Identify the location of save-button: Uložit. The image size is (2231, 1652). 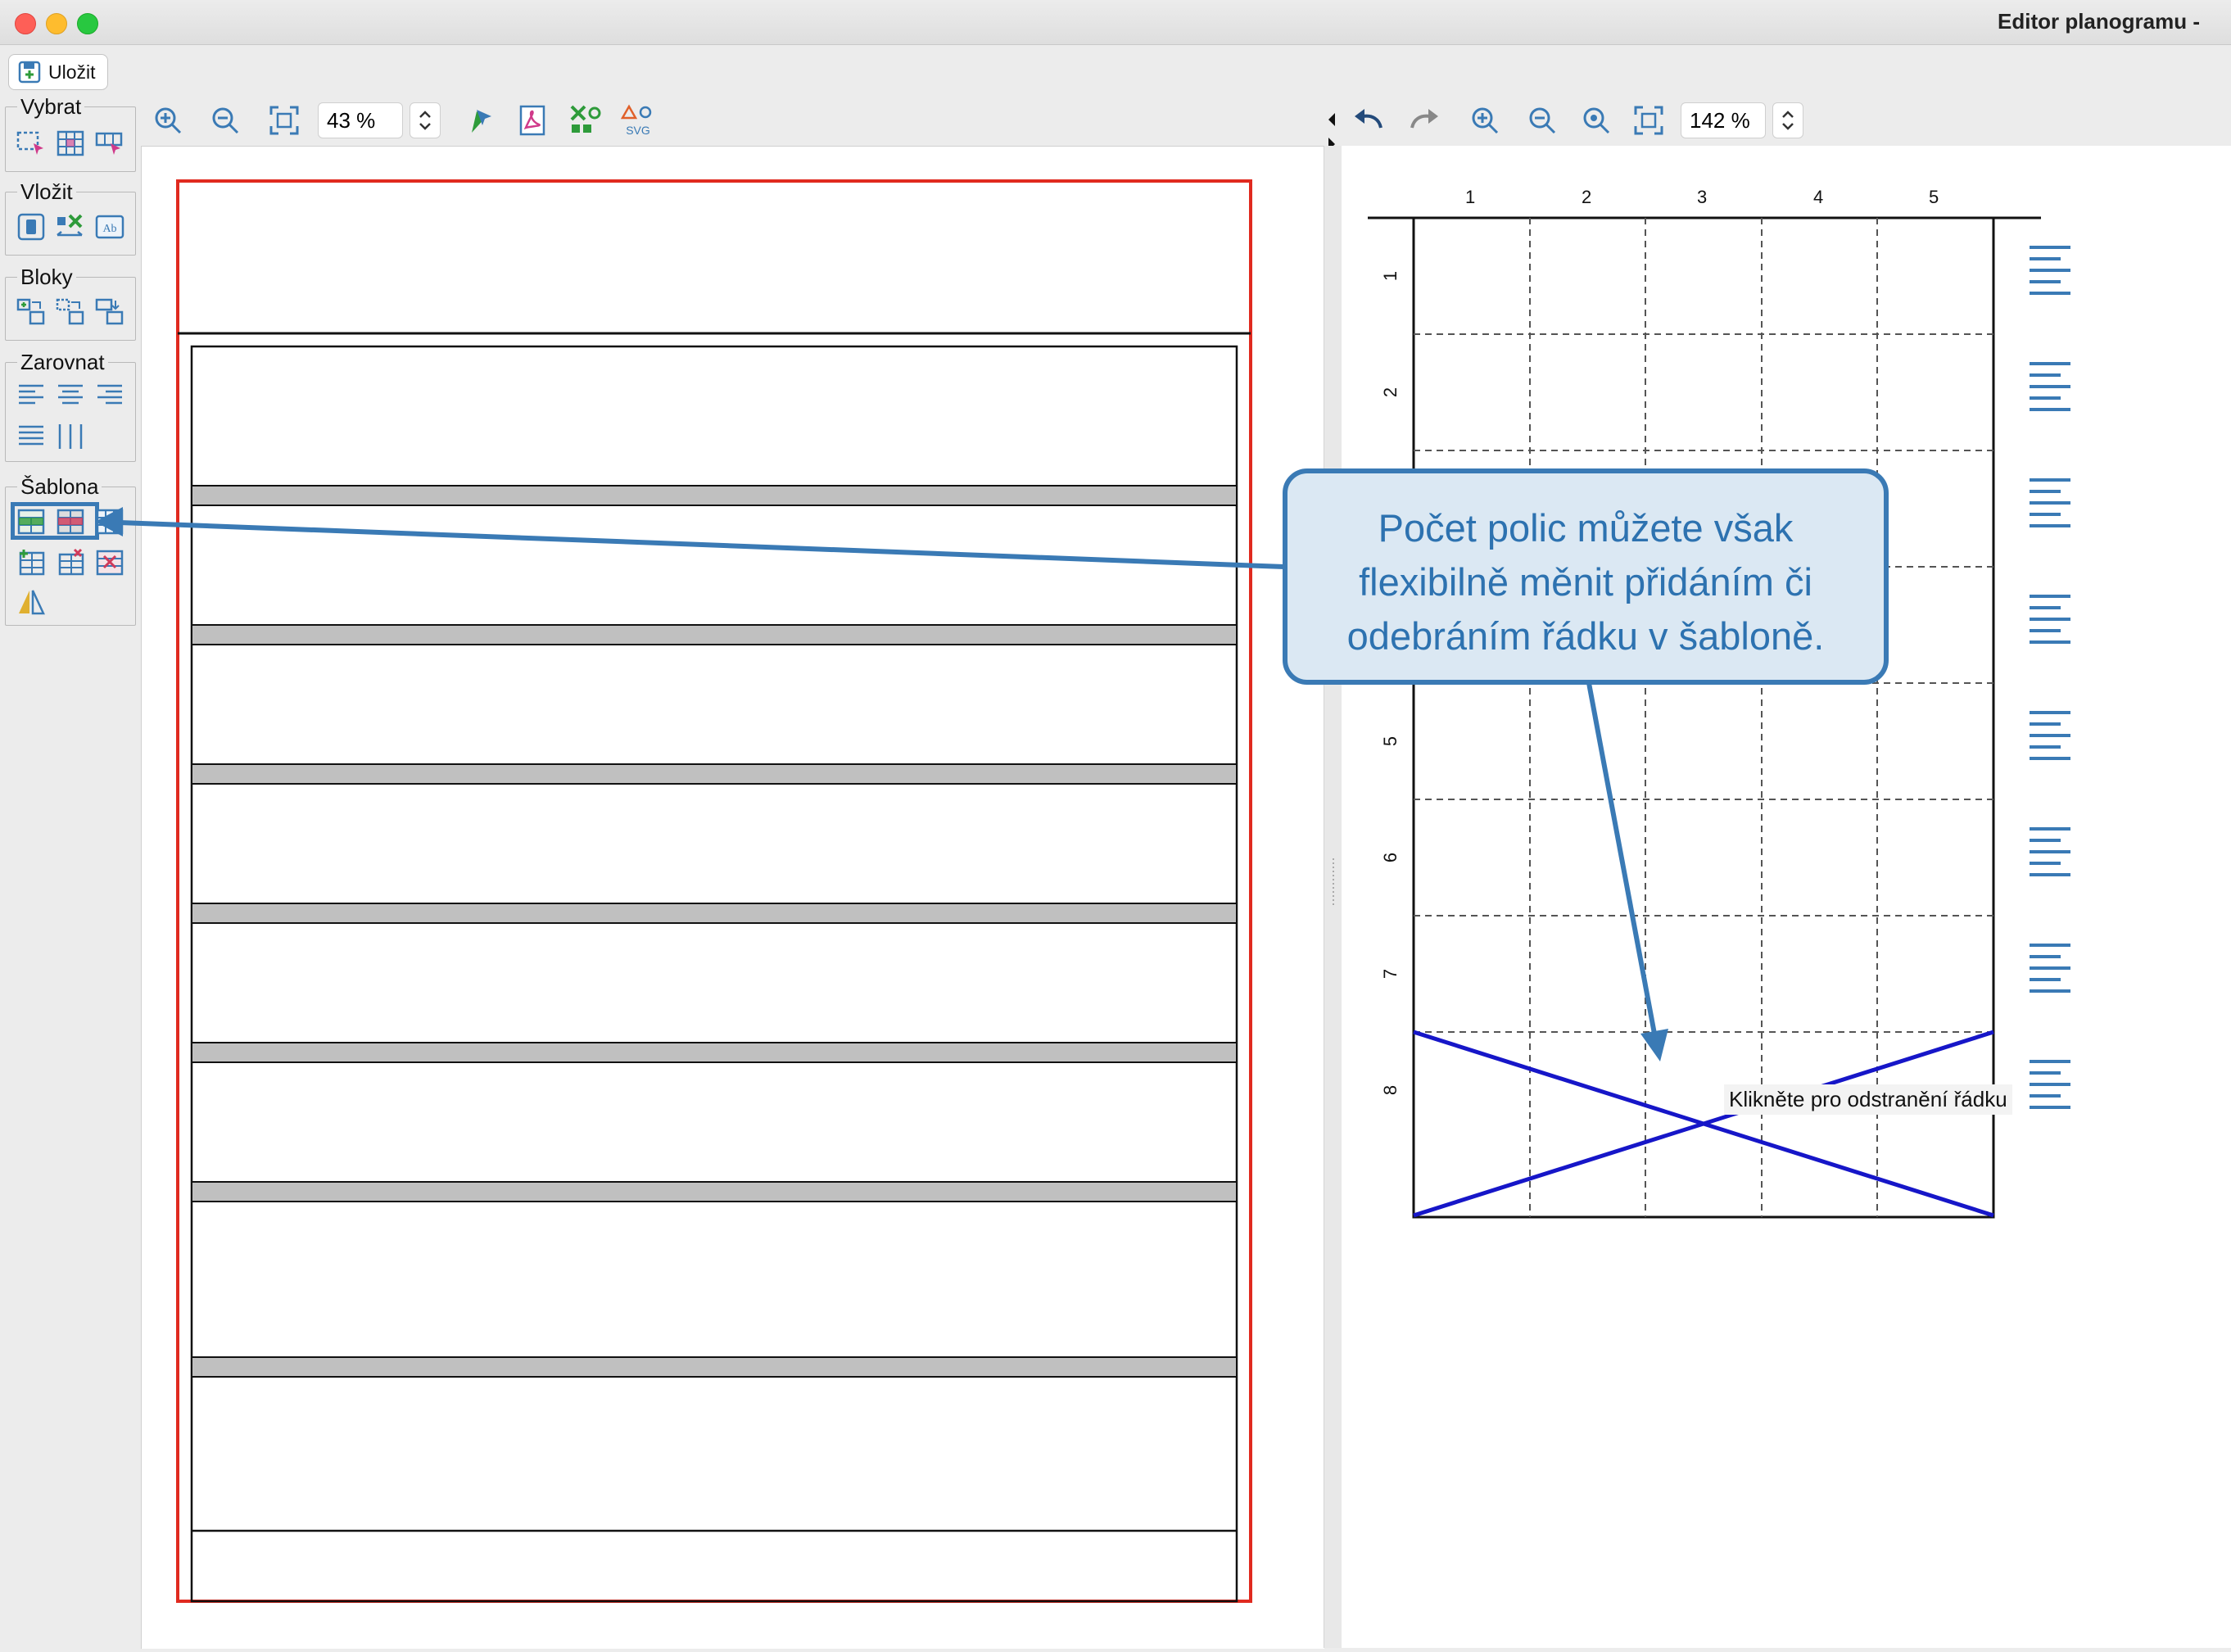
(58, 72).